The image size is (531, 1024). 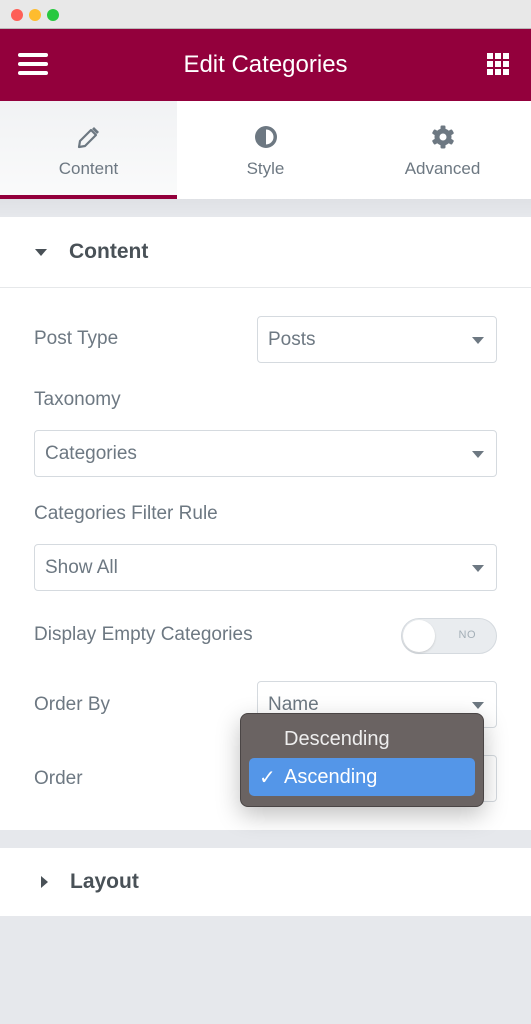 What do you see at coordinates (292, 339) in the screenshot?
I see `post-type-value: Posts` at bounding box center [292, 339].